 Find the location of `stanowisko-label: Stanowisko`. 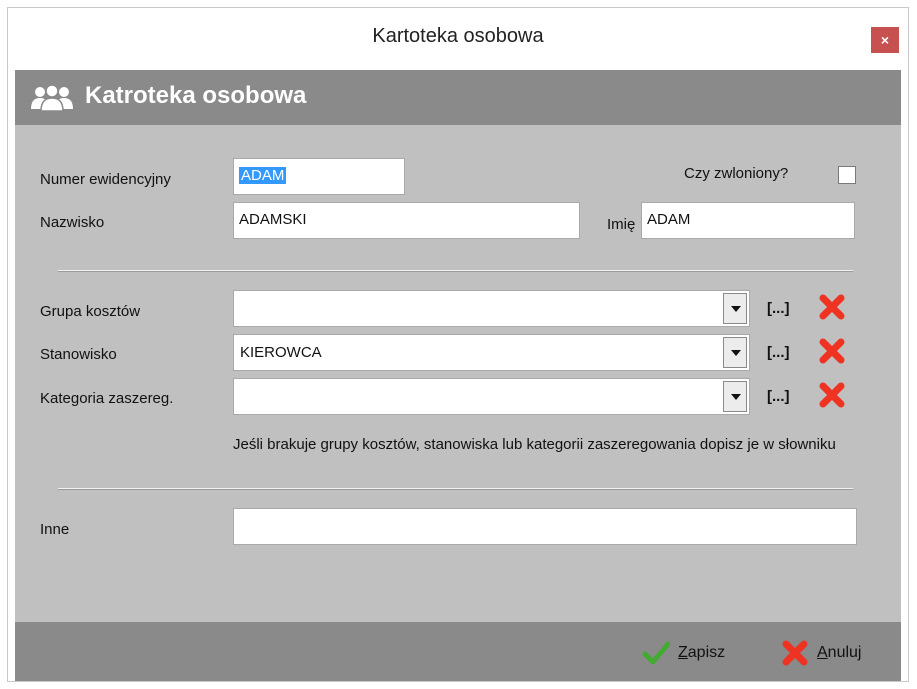

stanowisko-label: Stanowisko is located at coordinates (78, 354).